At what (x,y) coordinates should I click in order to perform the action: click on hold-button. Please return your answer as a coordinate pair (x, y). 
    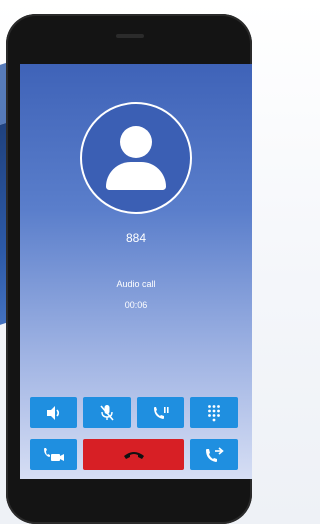
    Looking at the image, I should click on (160, 412).